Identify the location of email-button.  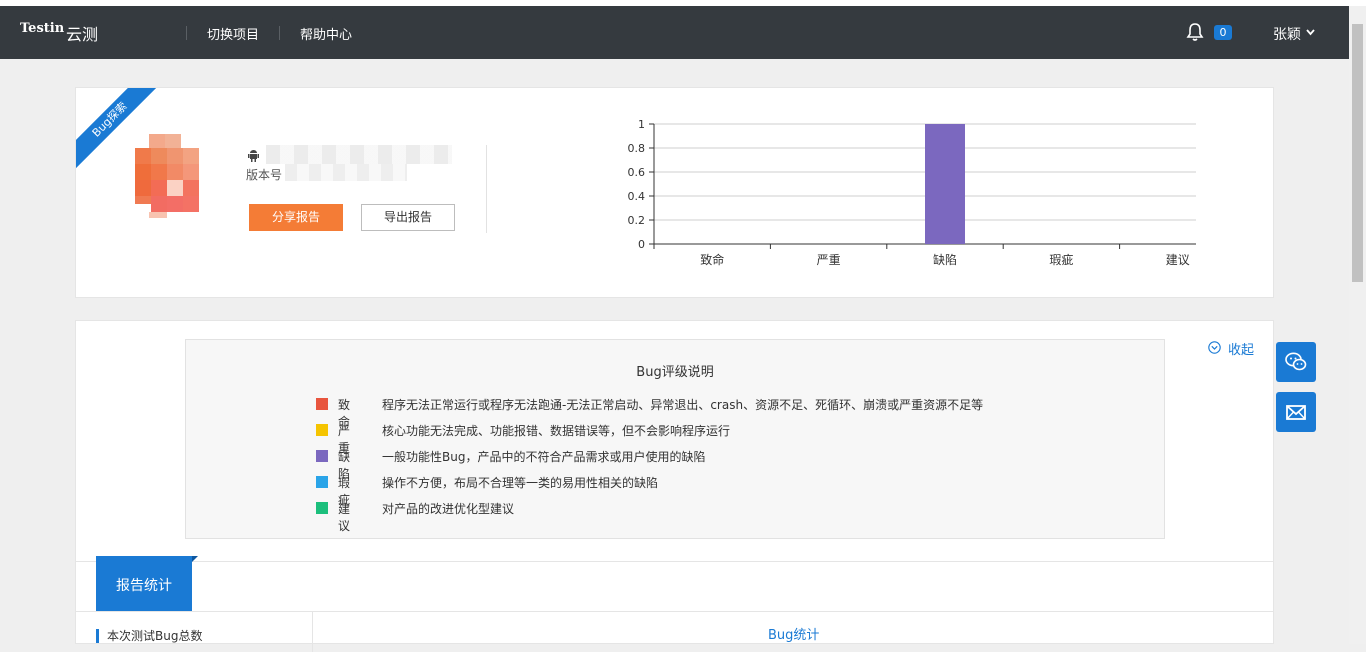
(1296, 412).